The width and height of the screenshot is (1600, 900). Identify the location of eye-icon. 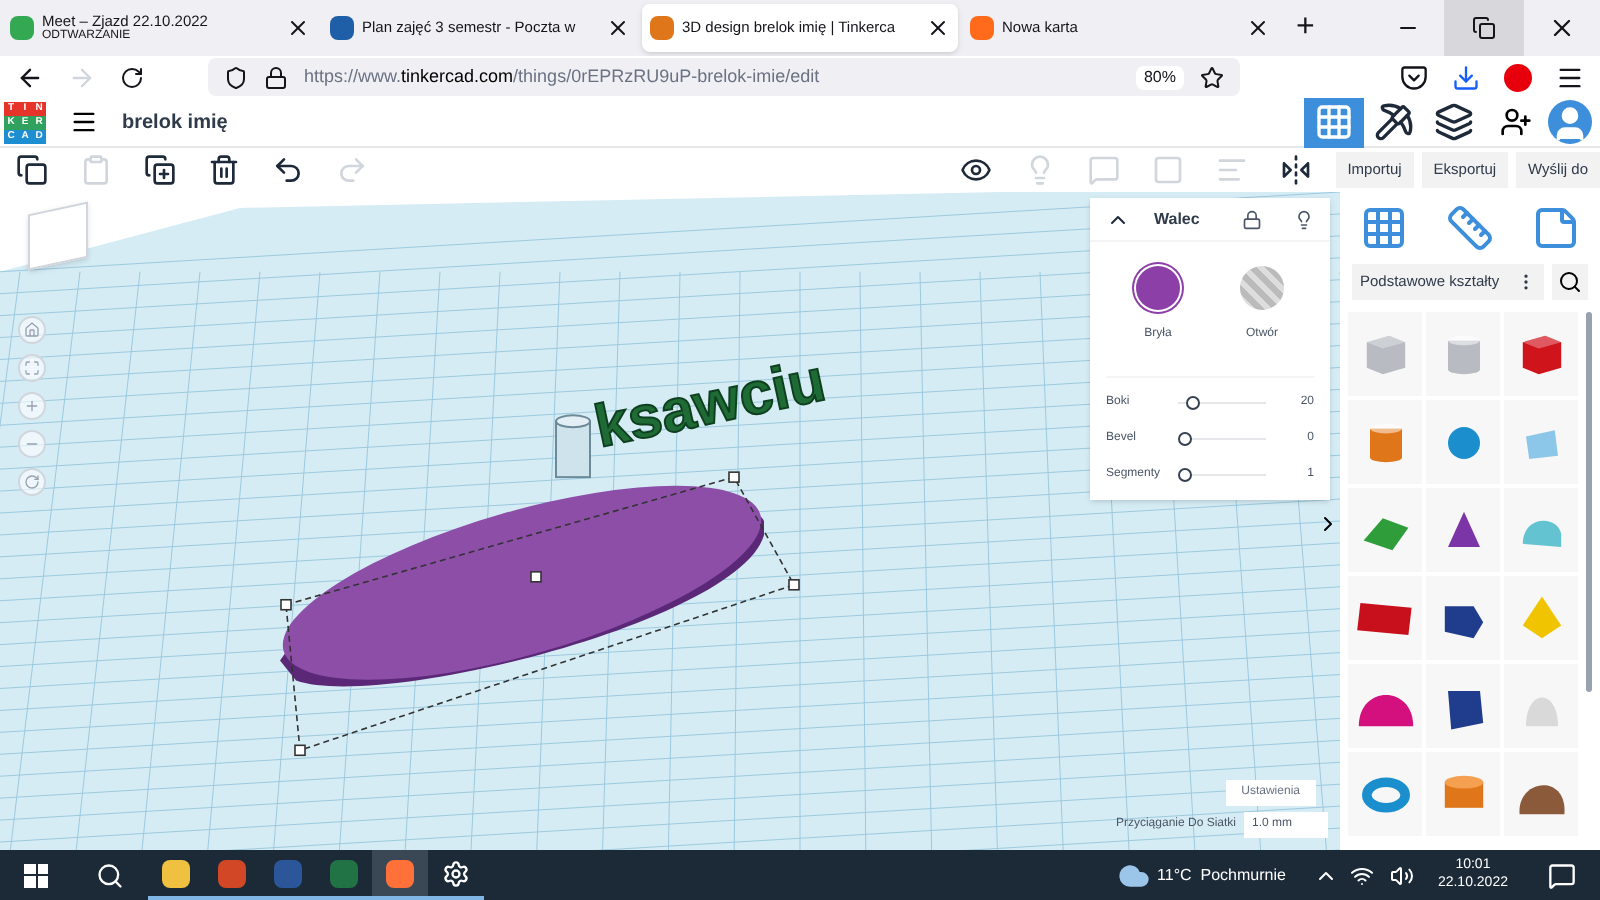
(975, 170).